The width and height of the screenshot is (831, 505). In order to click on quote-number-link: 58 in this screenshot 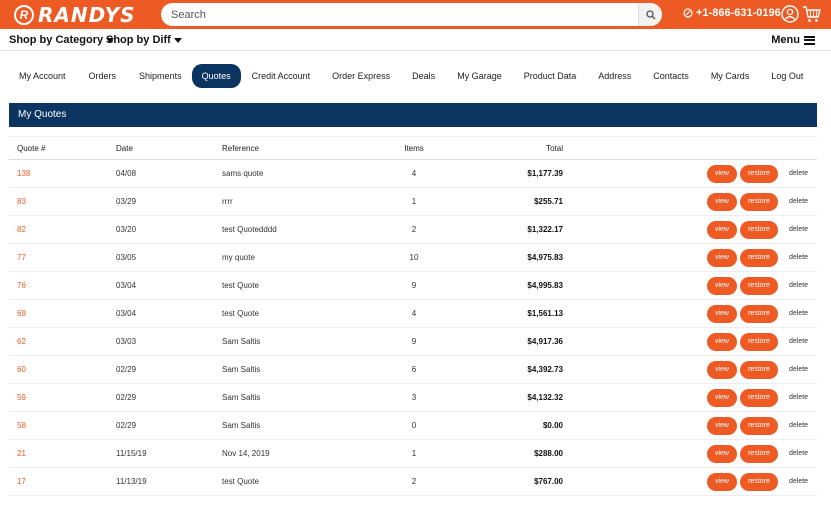, I will do `click(21, 425)`.